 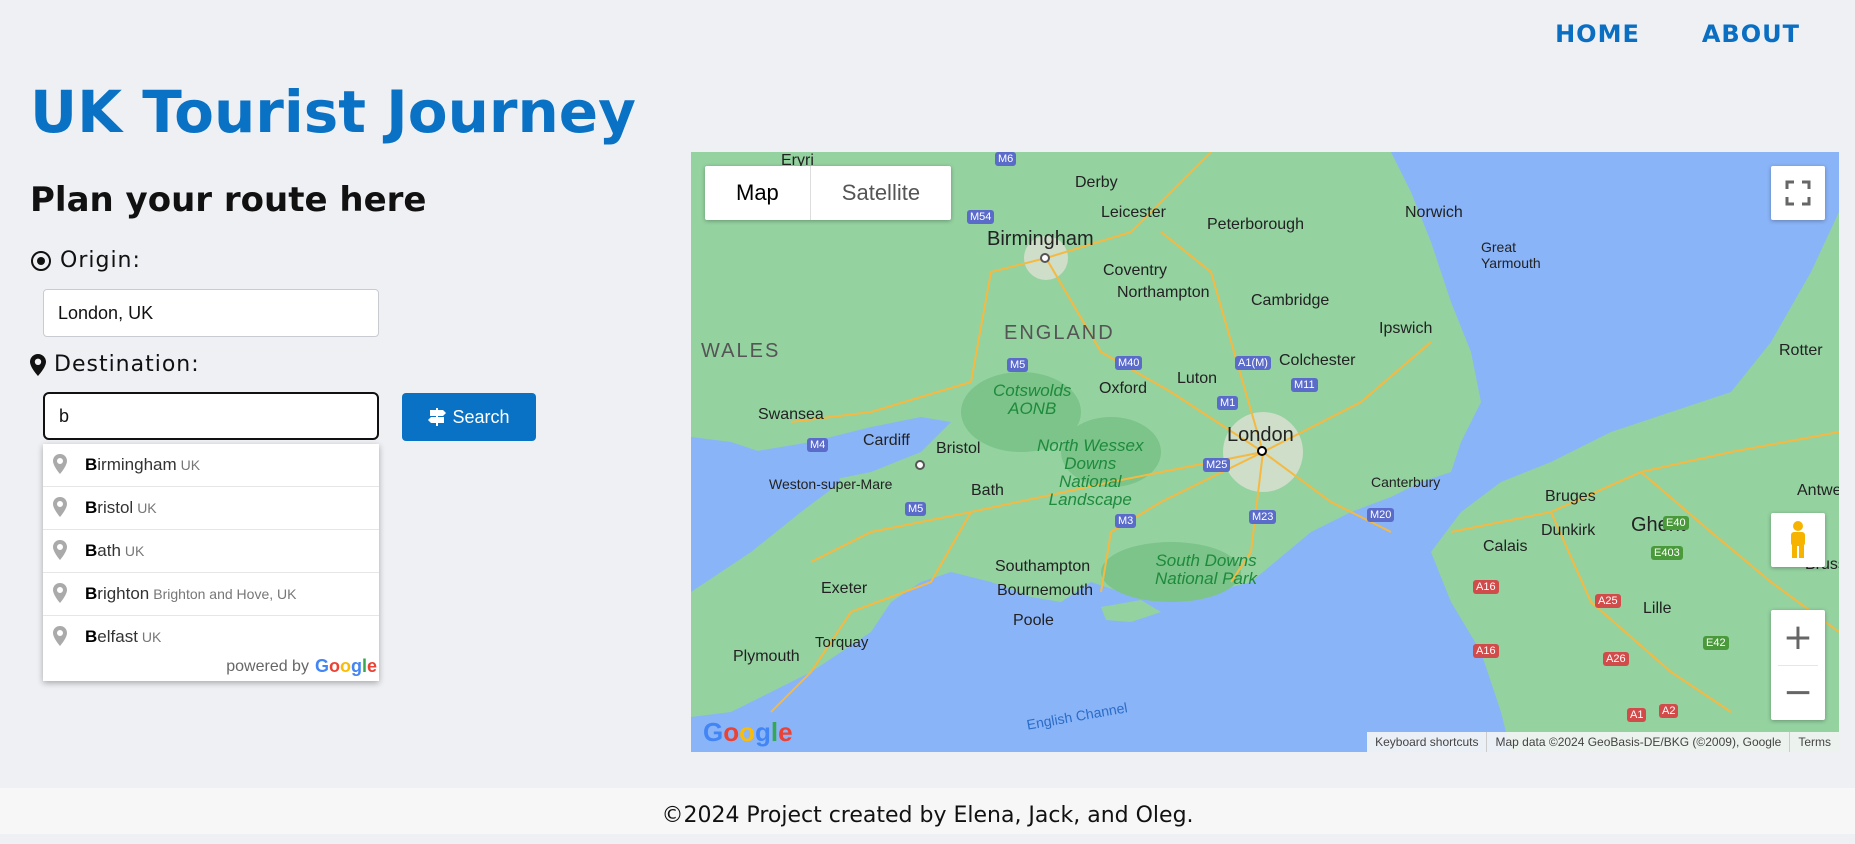 What do you see at coordinates (1511, 255) in the screenshot?
I see `map-label: Great Yarmouth` at bounding box center [1511, 255].